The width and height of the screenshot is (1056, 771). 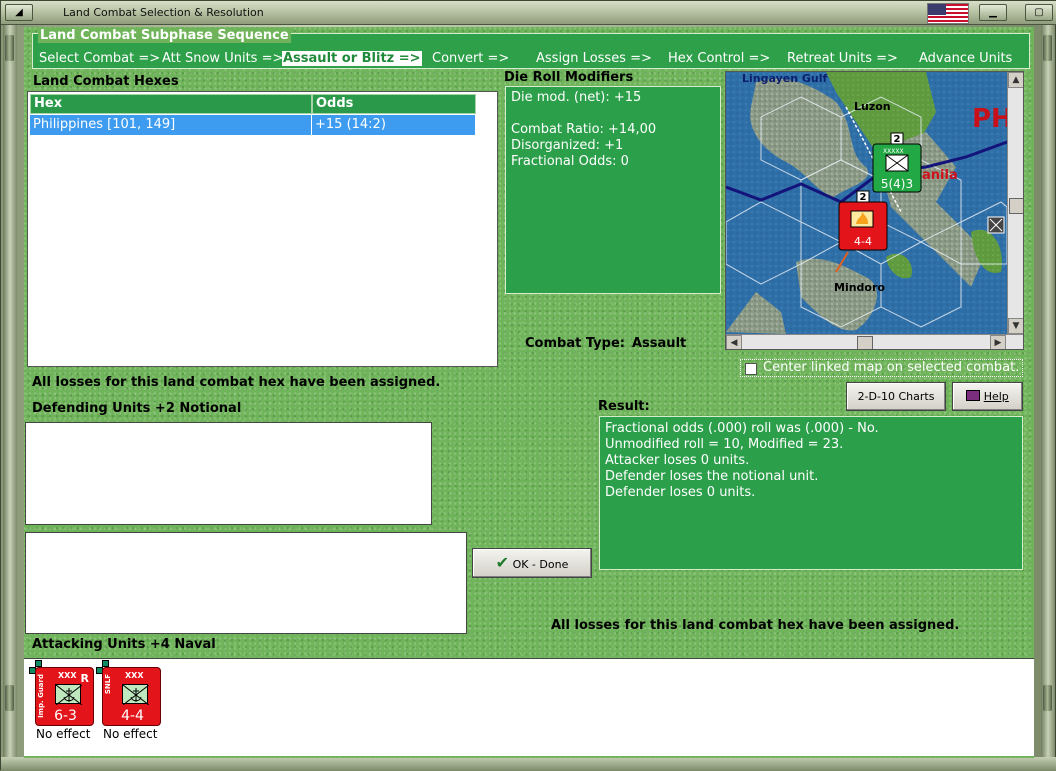 What do you see at coordinates (859, 287) in the screenshot?
I see `map-label-mindoro: Mindoro` at bounding box center [859, 287].